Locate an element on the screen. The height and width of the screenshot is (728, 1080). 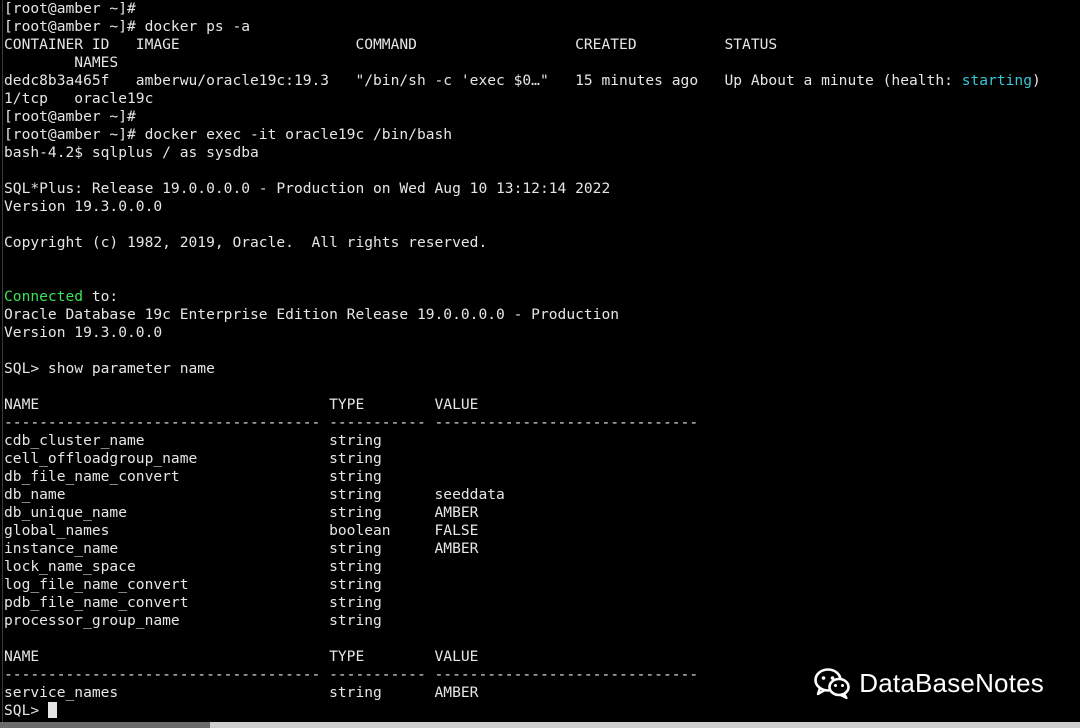
parameter-row: lock_name_space string is located at coordinates (193, 566).